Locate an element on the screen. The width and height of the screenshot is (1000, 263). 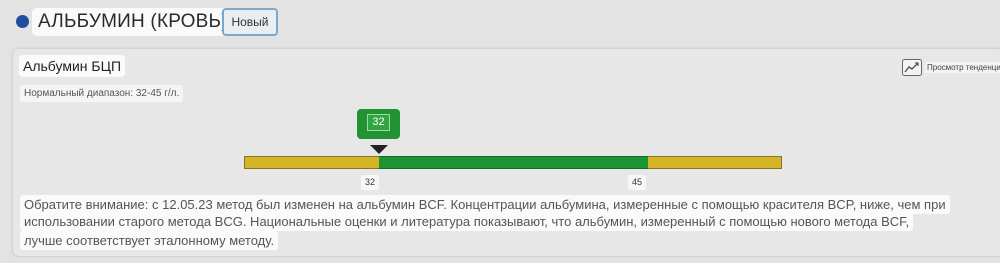
result-value: 32 is located at coordinates (378, 122).